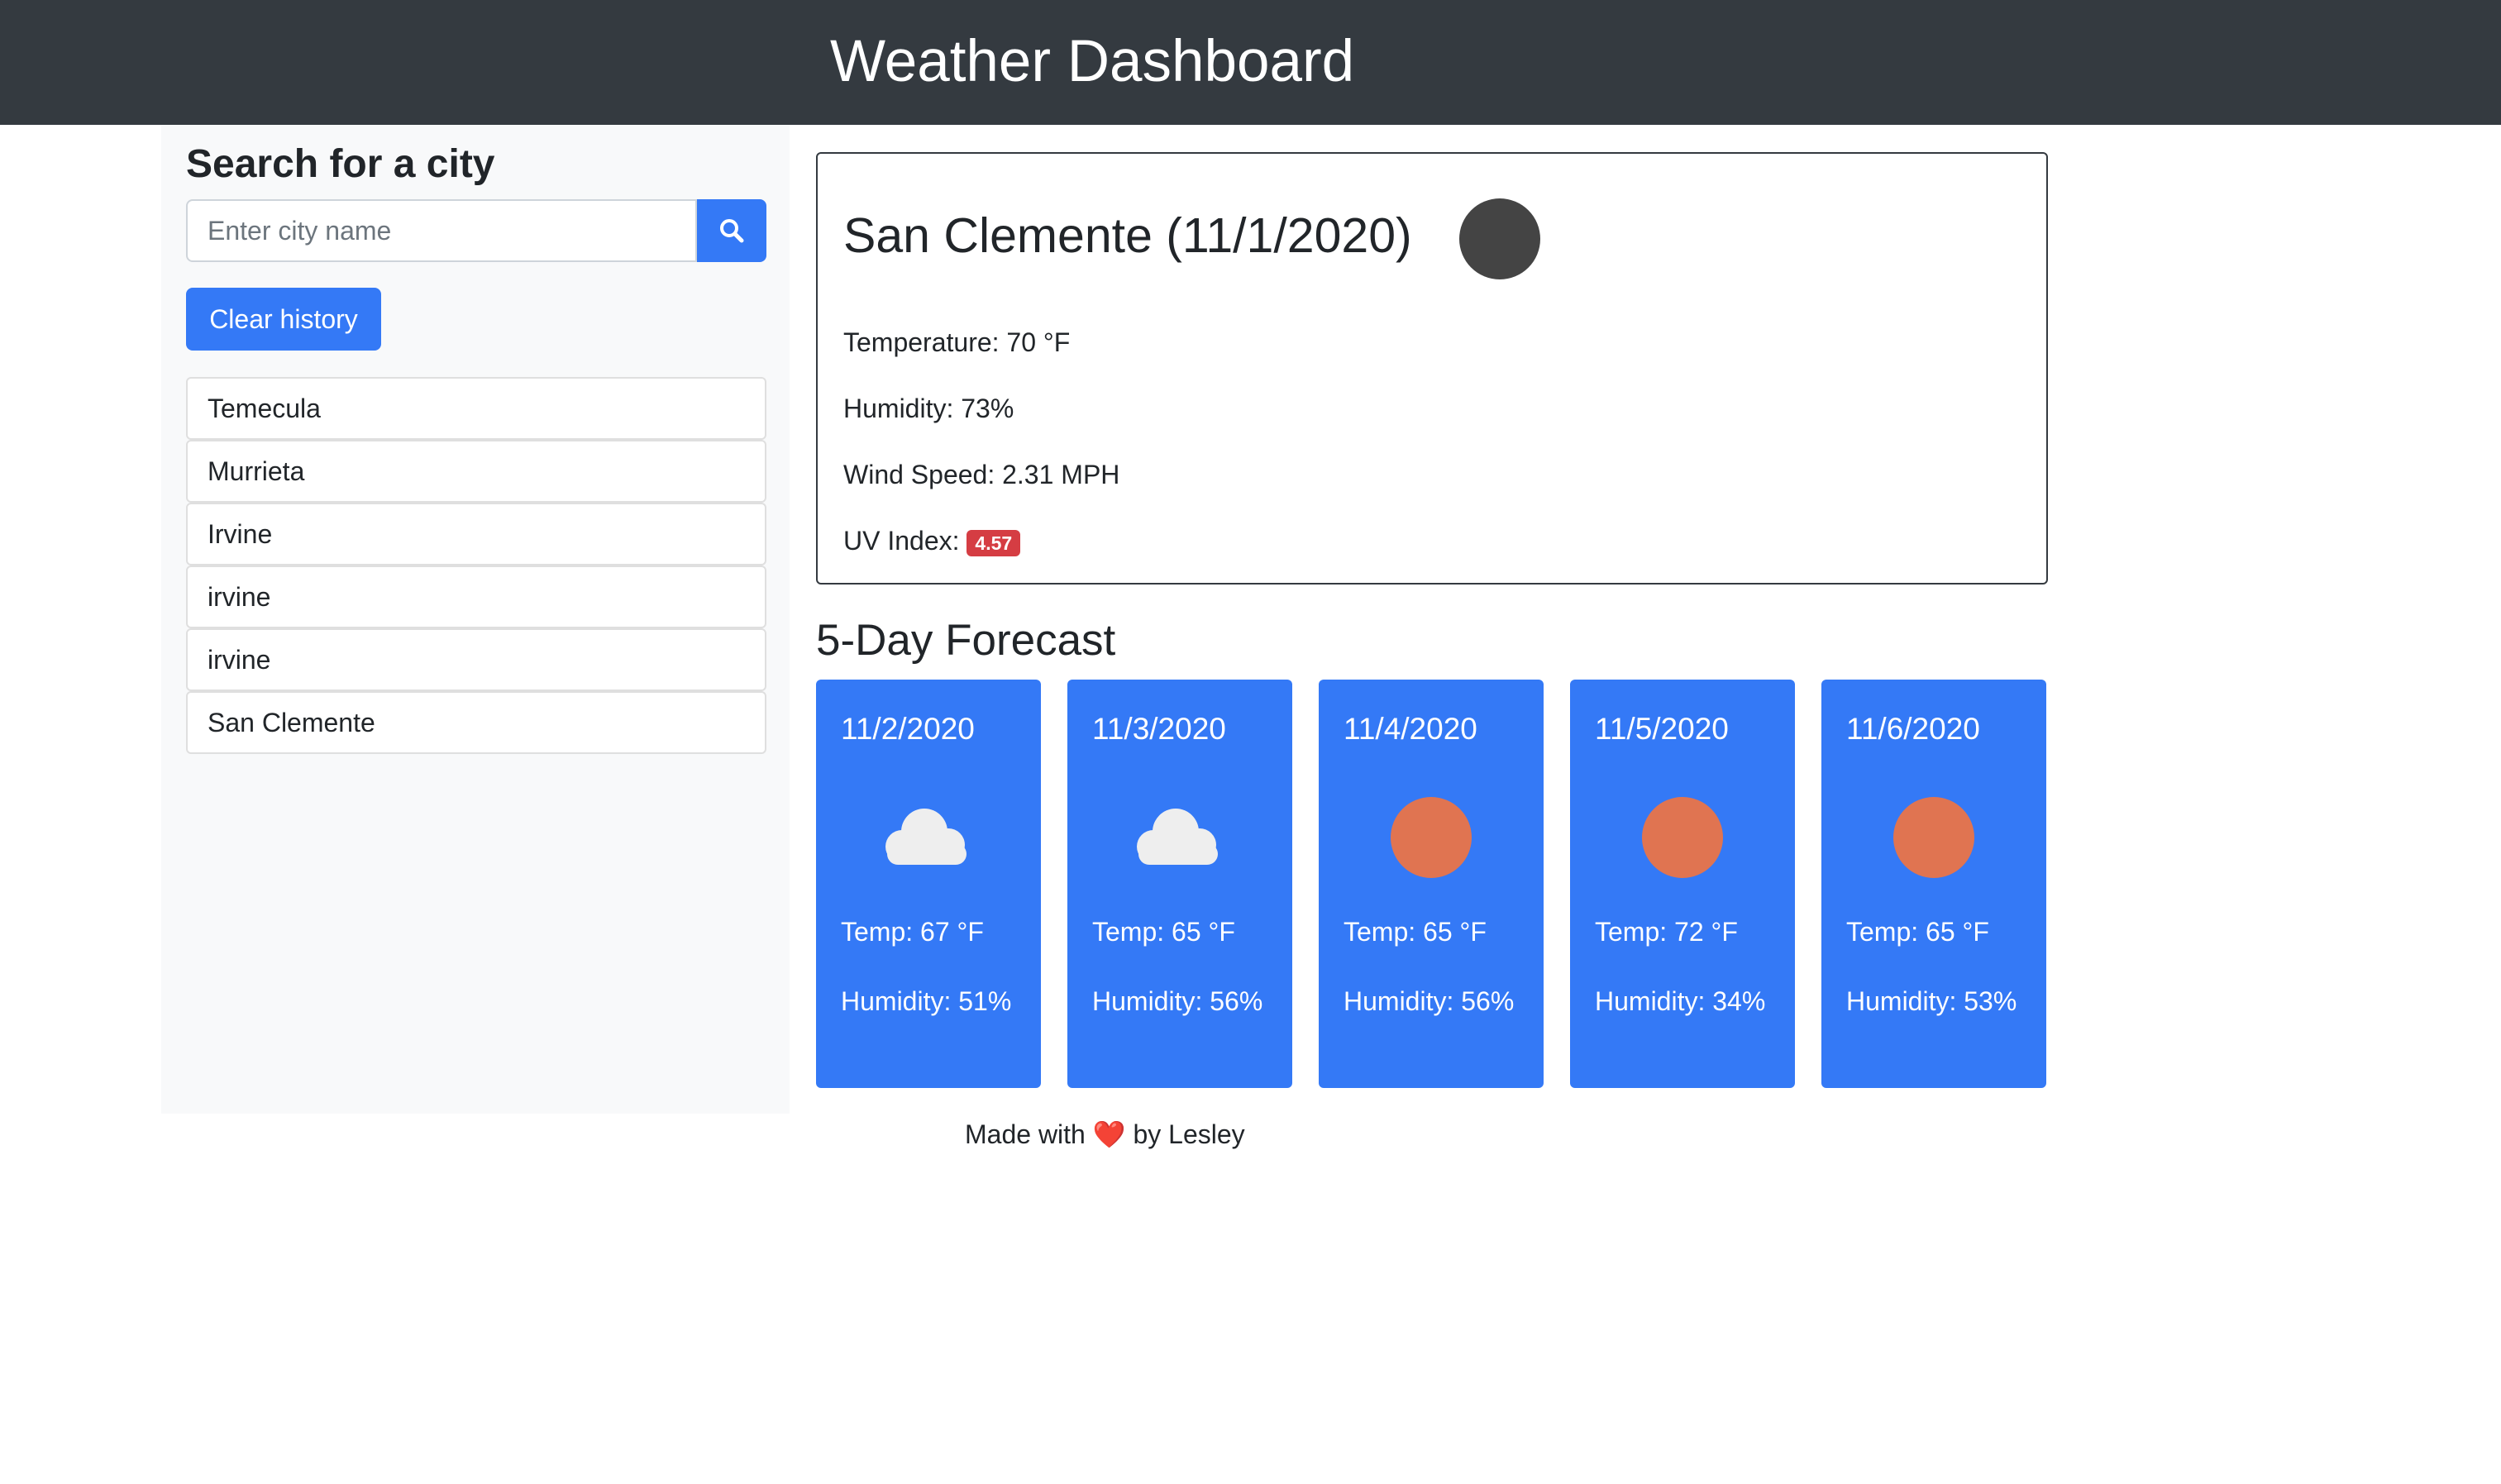 The width and height of the screenshot is (2501, 1484). Describe the element at coordinates (1189, 1134) in the screenshot. I see `footer-author: by Lesley` at that location.